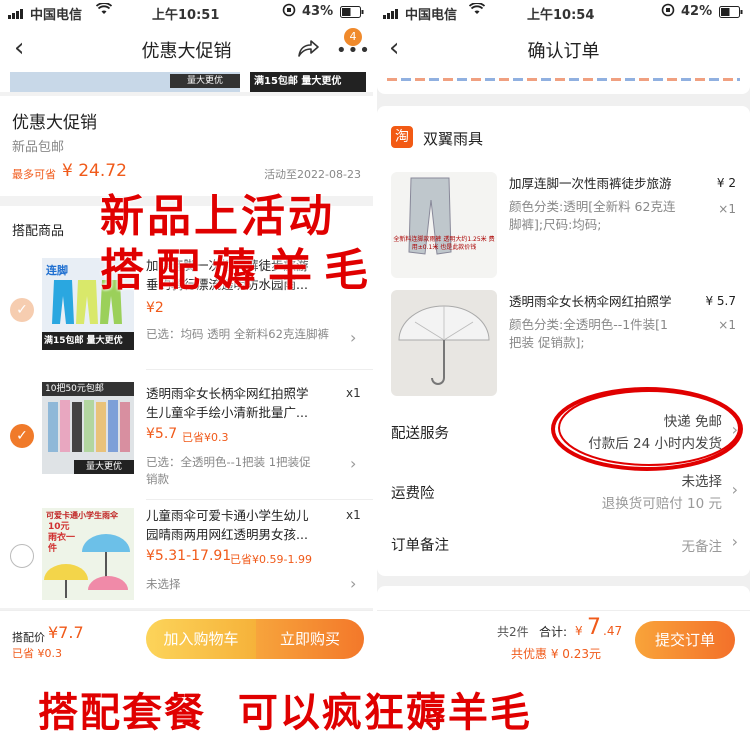 This screenshot has width=750, height=740. Describe the element at coordinates (402, 137) in the screenshot. I see `taobao-icon: 淘` at that location.